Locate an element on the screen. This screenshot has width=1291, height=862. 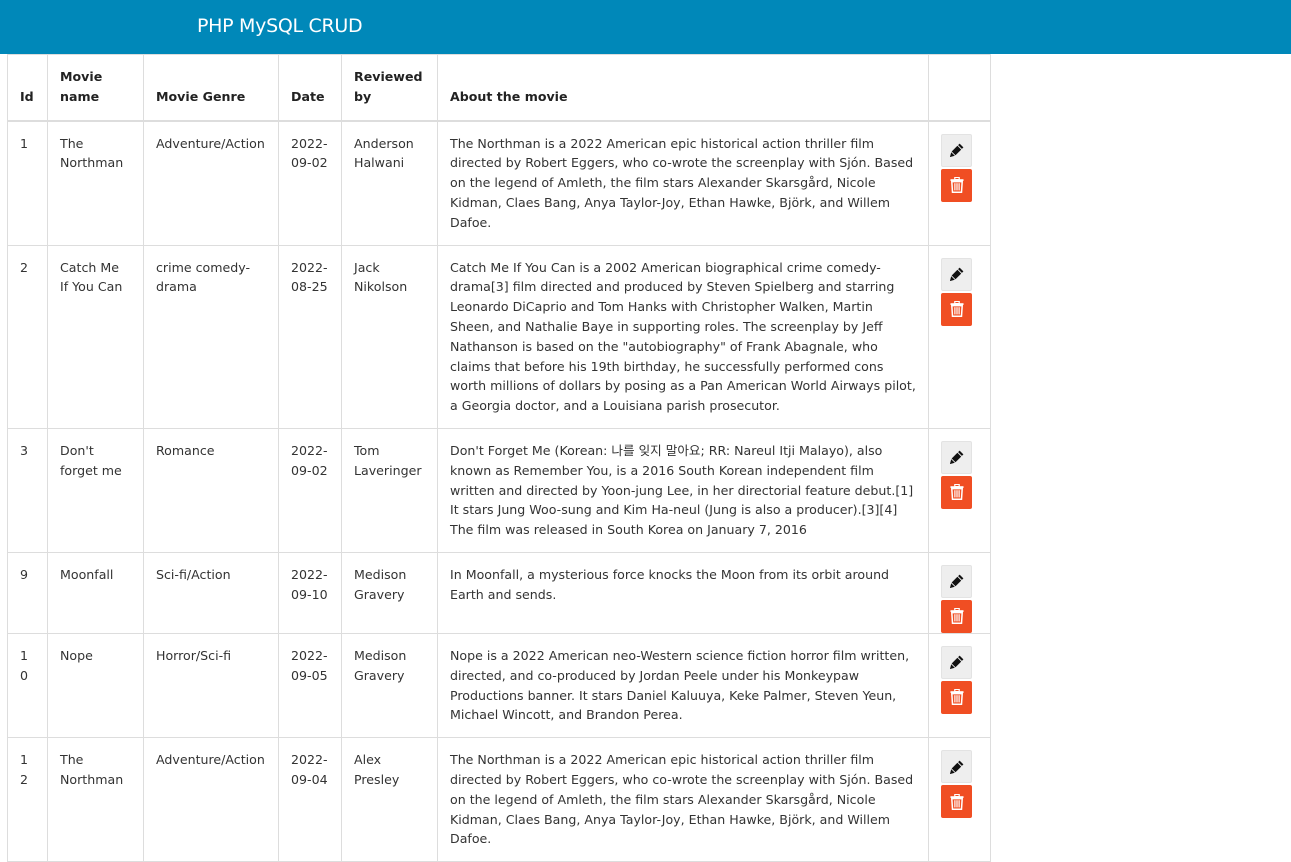
cell-movie-name: Moonfall is located at coordinates (95, 592).